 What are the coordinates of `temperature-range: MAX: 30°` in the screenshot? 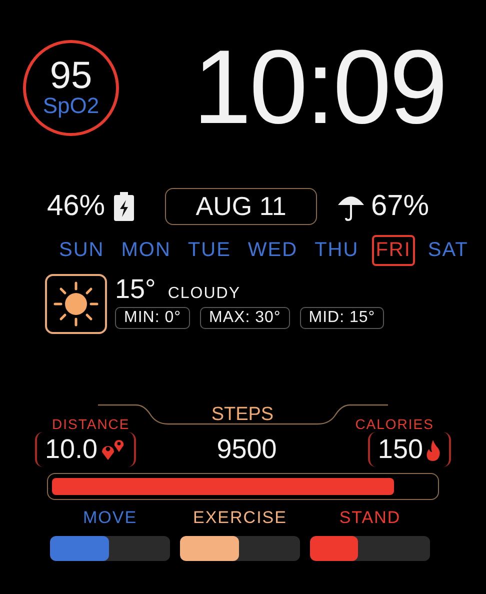 It's located at (245, 318).